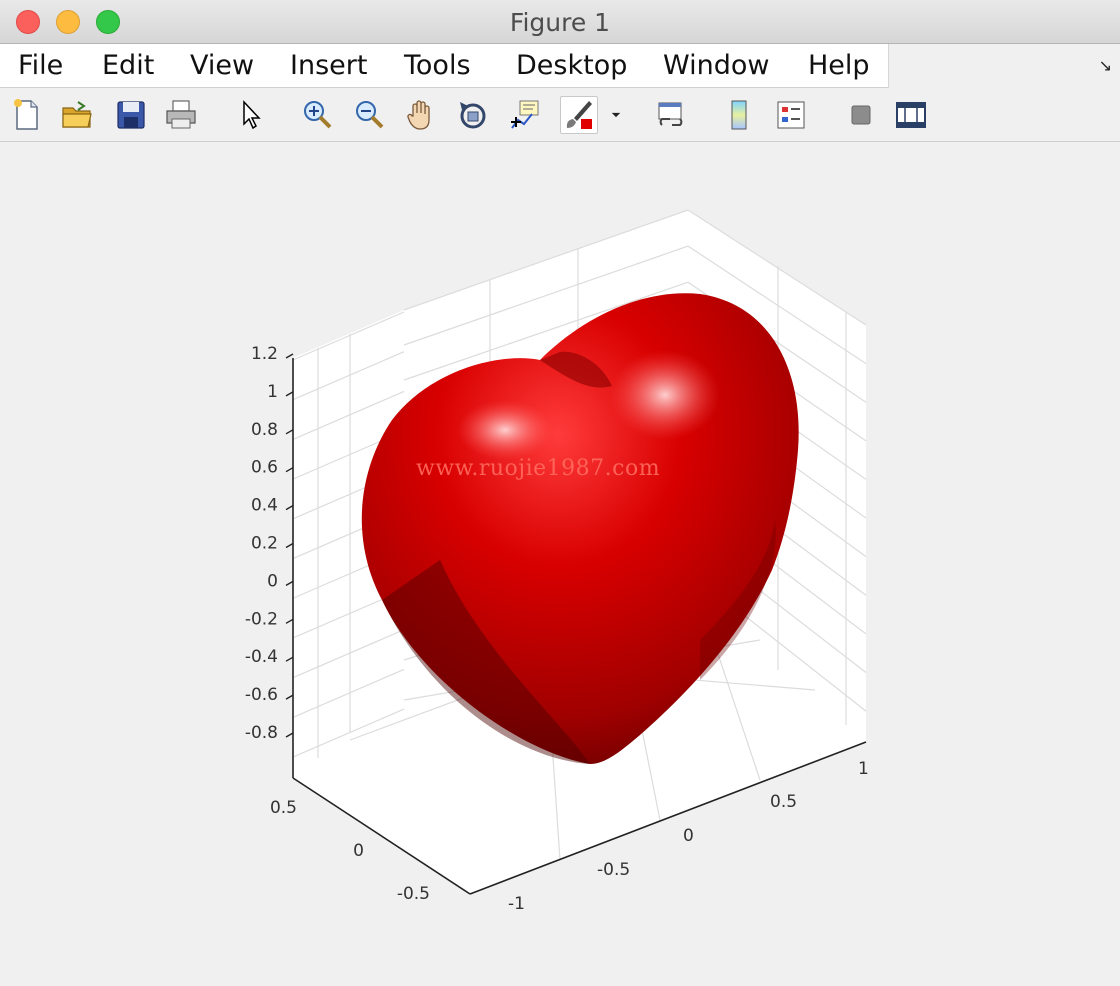 The width and height of the screenshot is (1120, 986). Describe the element at coordinates (839, 65) in the screenshot. I see `menu-help: Help` at that location.